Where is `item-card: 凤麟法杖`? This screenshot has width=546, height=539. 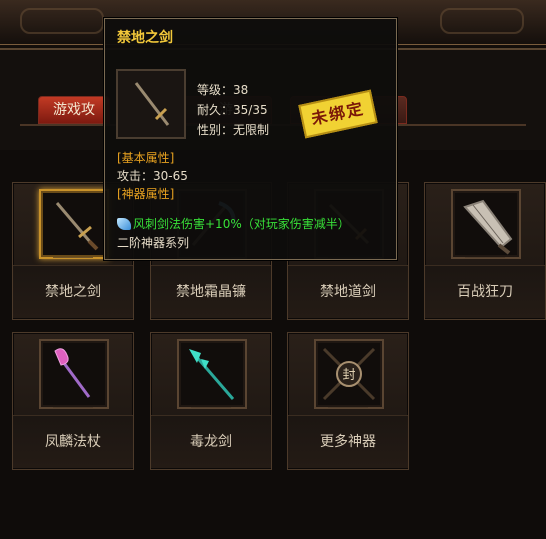 item-card: 凤麟法杖 is located at coordinates (73, 401).